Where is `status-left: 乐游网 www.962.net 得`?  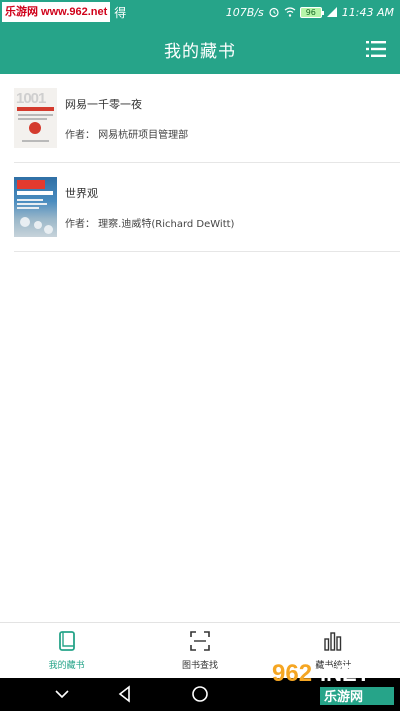 status-left: 乐游网 www.962.net 得 is located at coordinates (63, 12).